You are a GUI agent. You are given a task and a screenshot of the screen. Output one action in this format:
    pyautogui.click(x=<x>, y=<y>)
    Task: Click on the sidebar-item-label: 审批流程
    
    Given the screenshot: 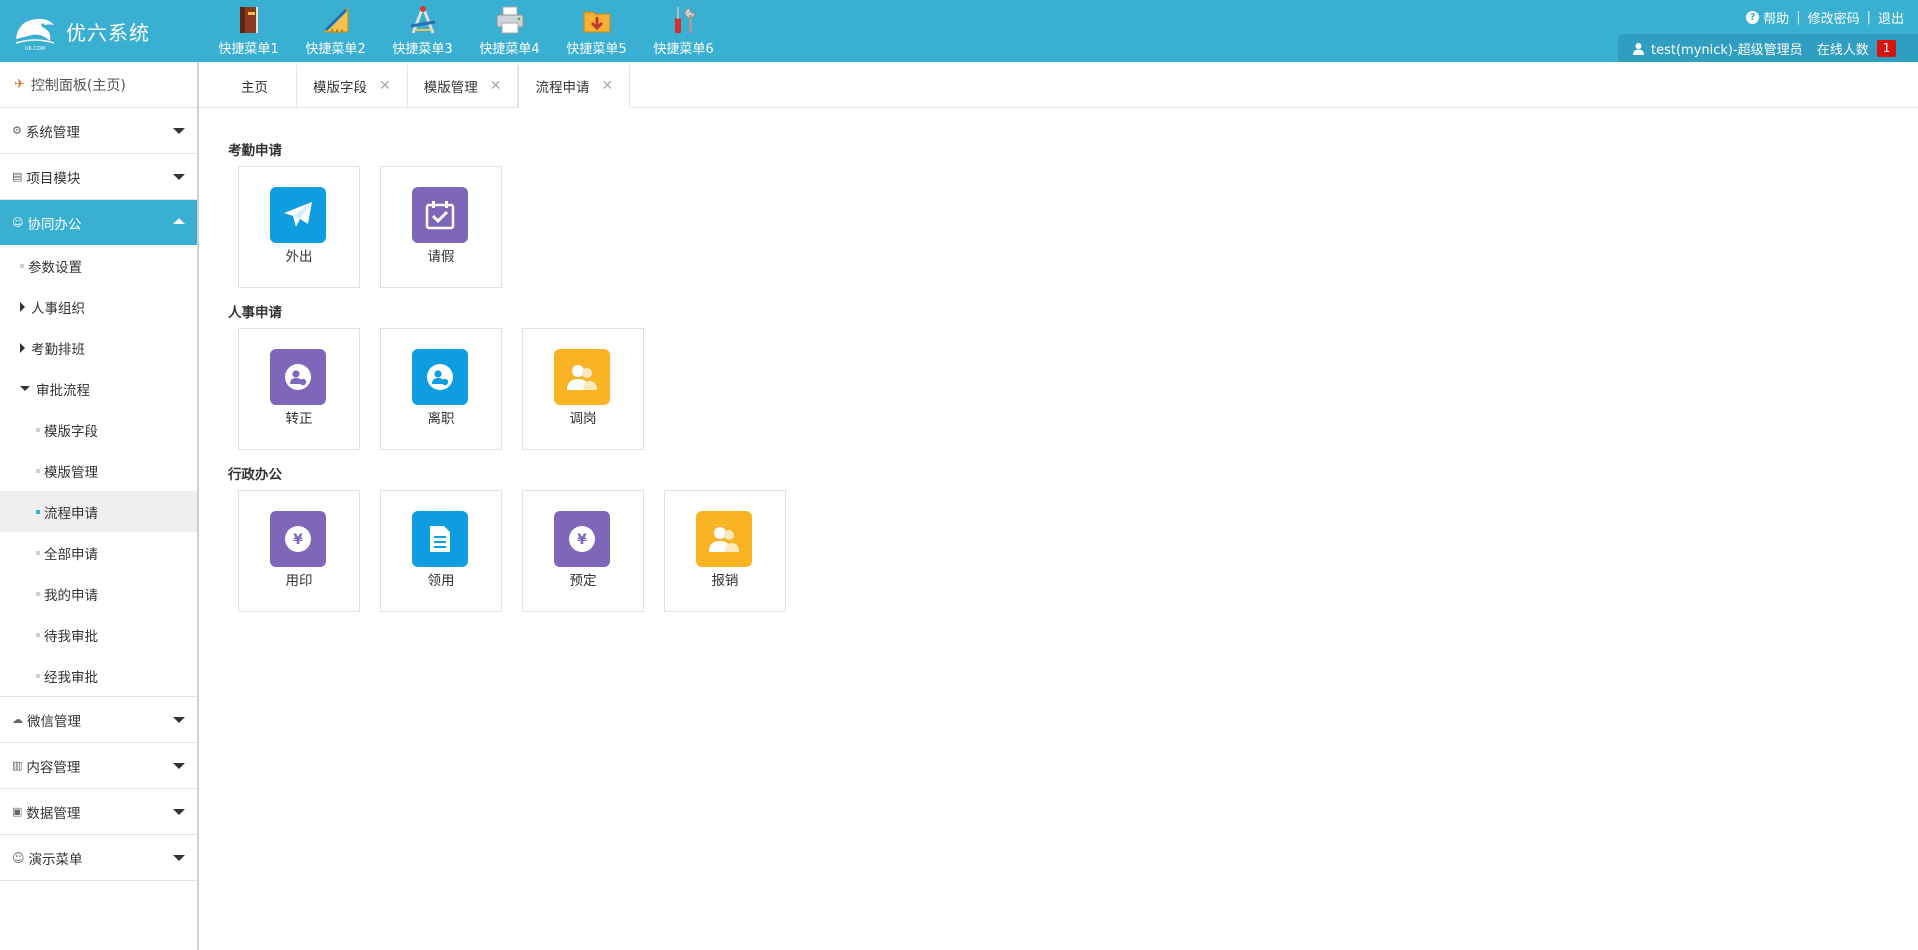 What is the action you would take?
    pyautogui.click(x=63, y=390)
    